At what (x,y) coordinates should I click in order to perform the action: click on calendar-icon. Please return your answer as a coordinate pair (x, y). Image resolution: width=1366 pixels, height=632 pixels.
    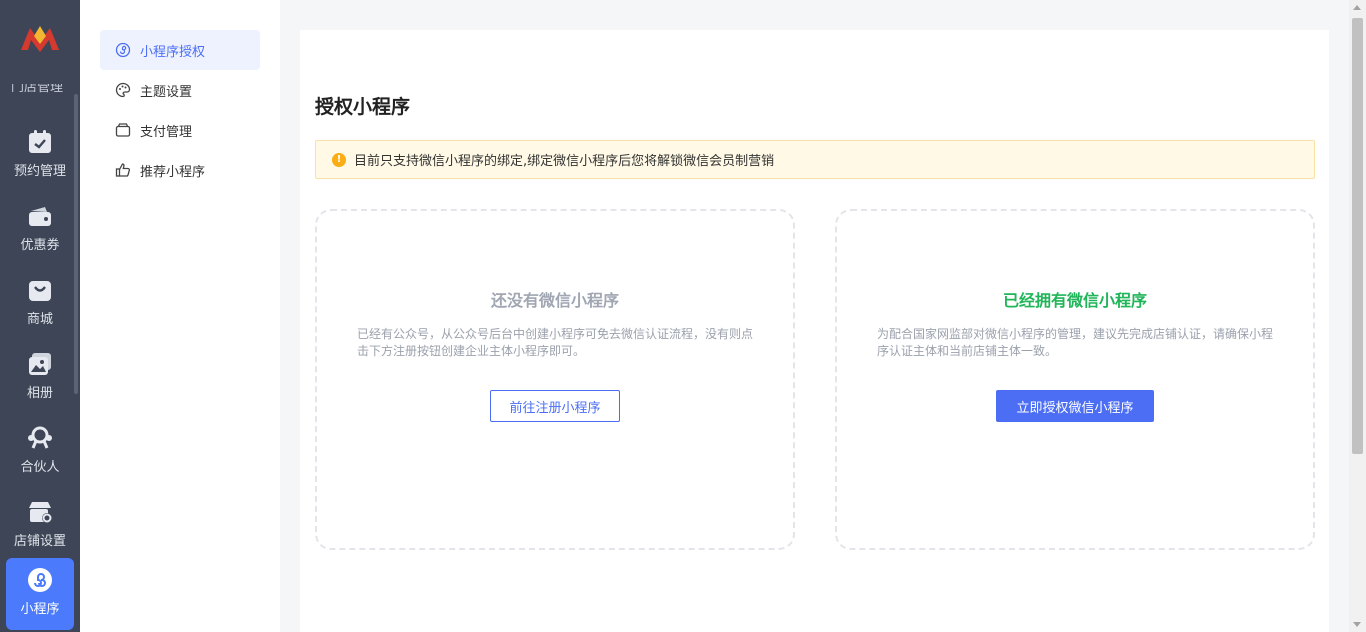
    Looking at the image, I should click on (40, 141).